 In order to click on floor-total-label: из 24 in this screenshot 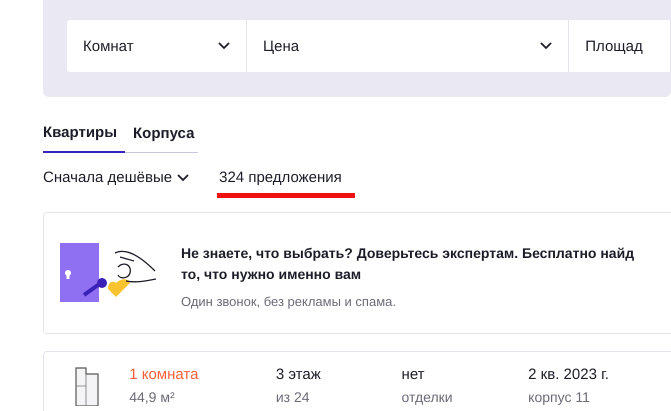, I will do `click(293, 397)`.